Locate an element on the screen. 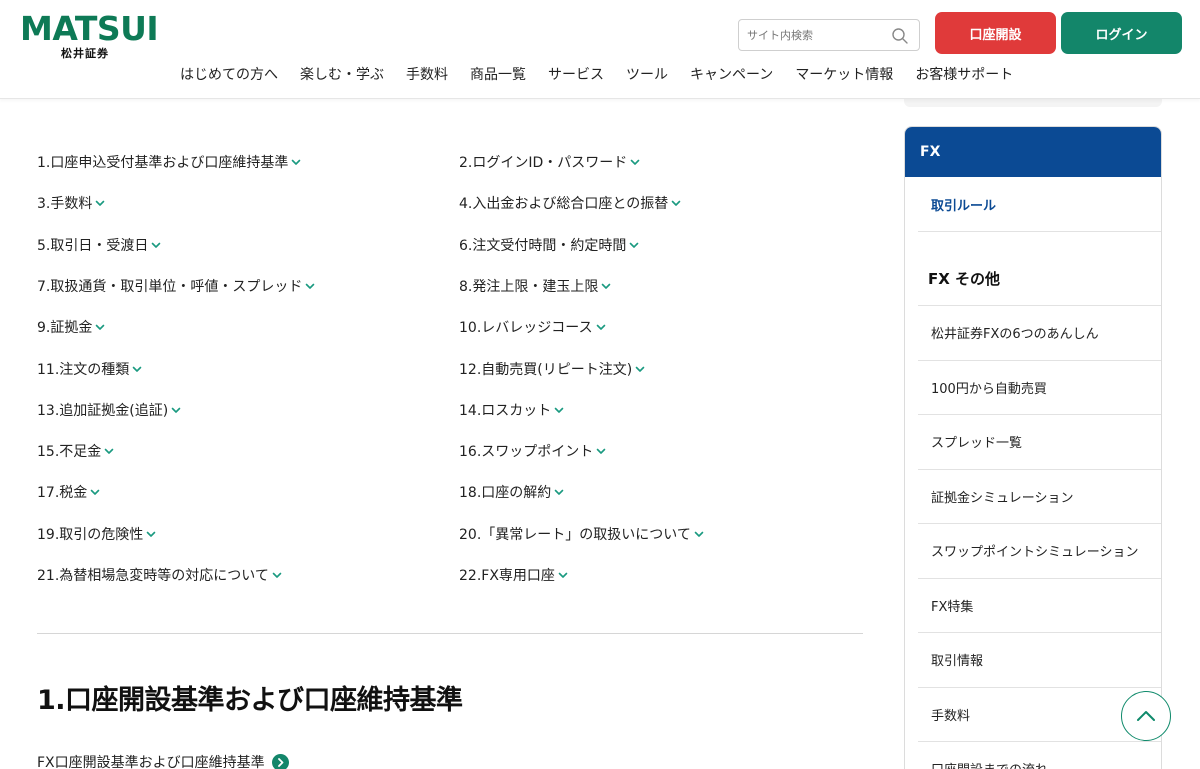  nav-learn: 楽しむ・学ぶ is located at coordinates (342, 75).